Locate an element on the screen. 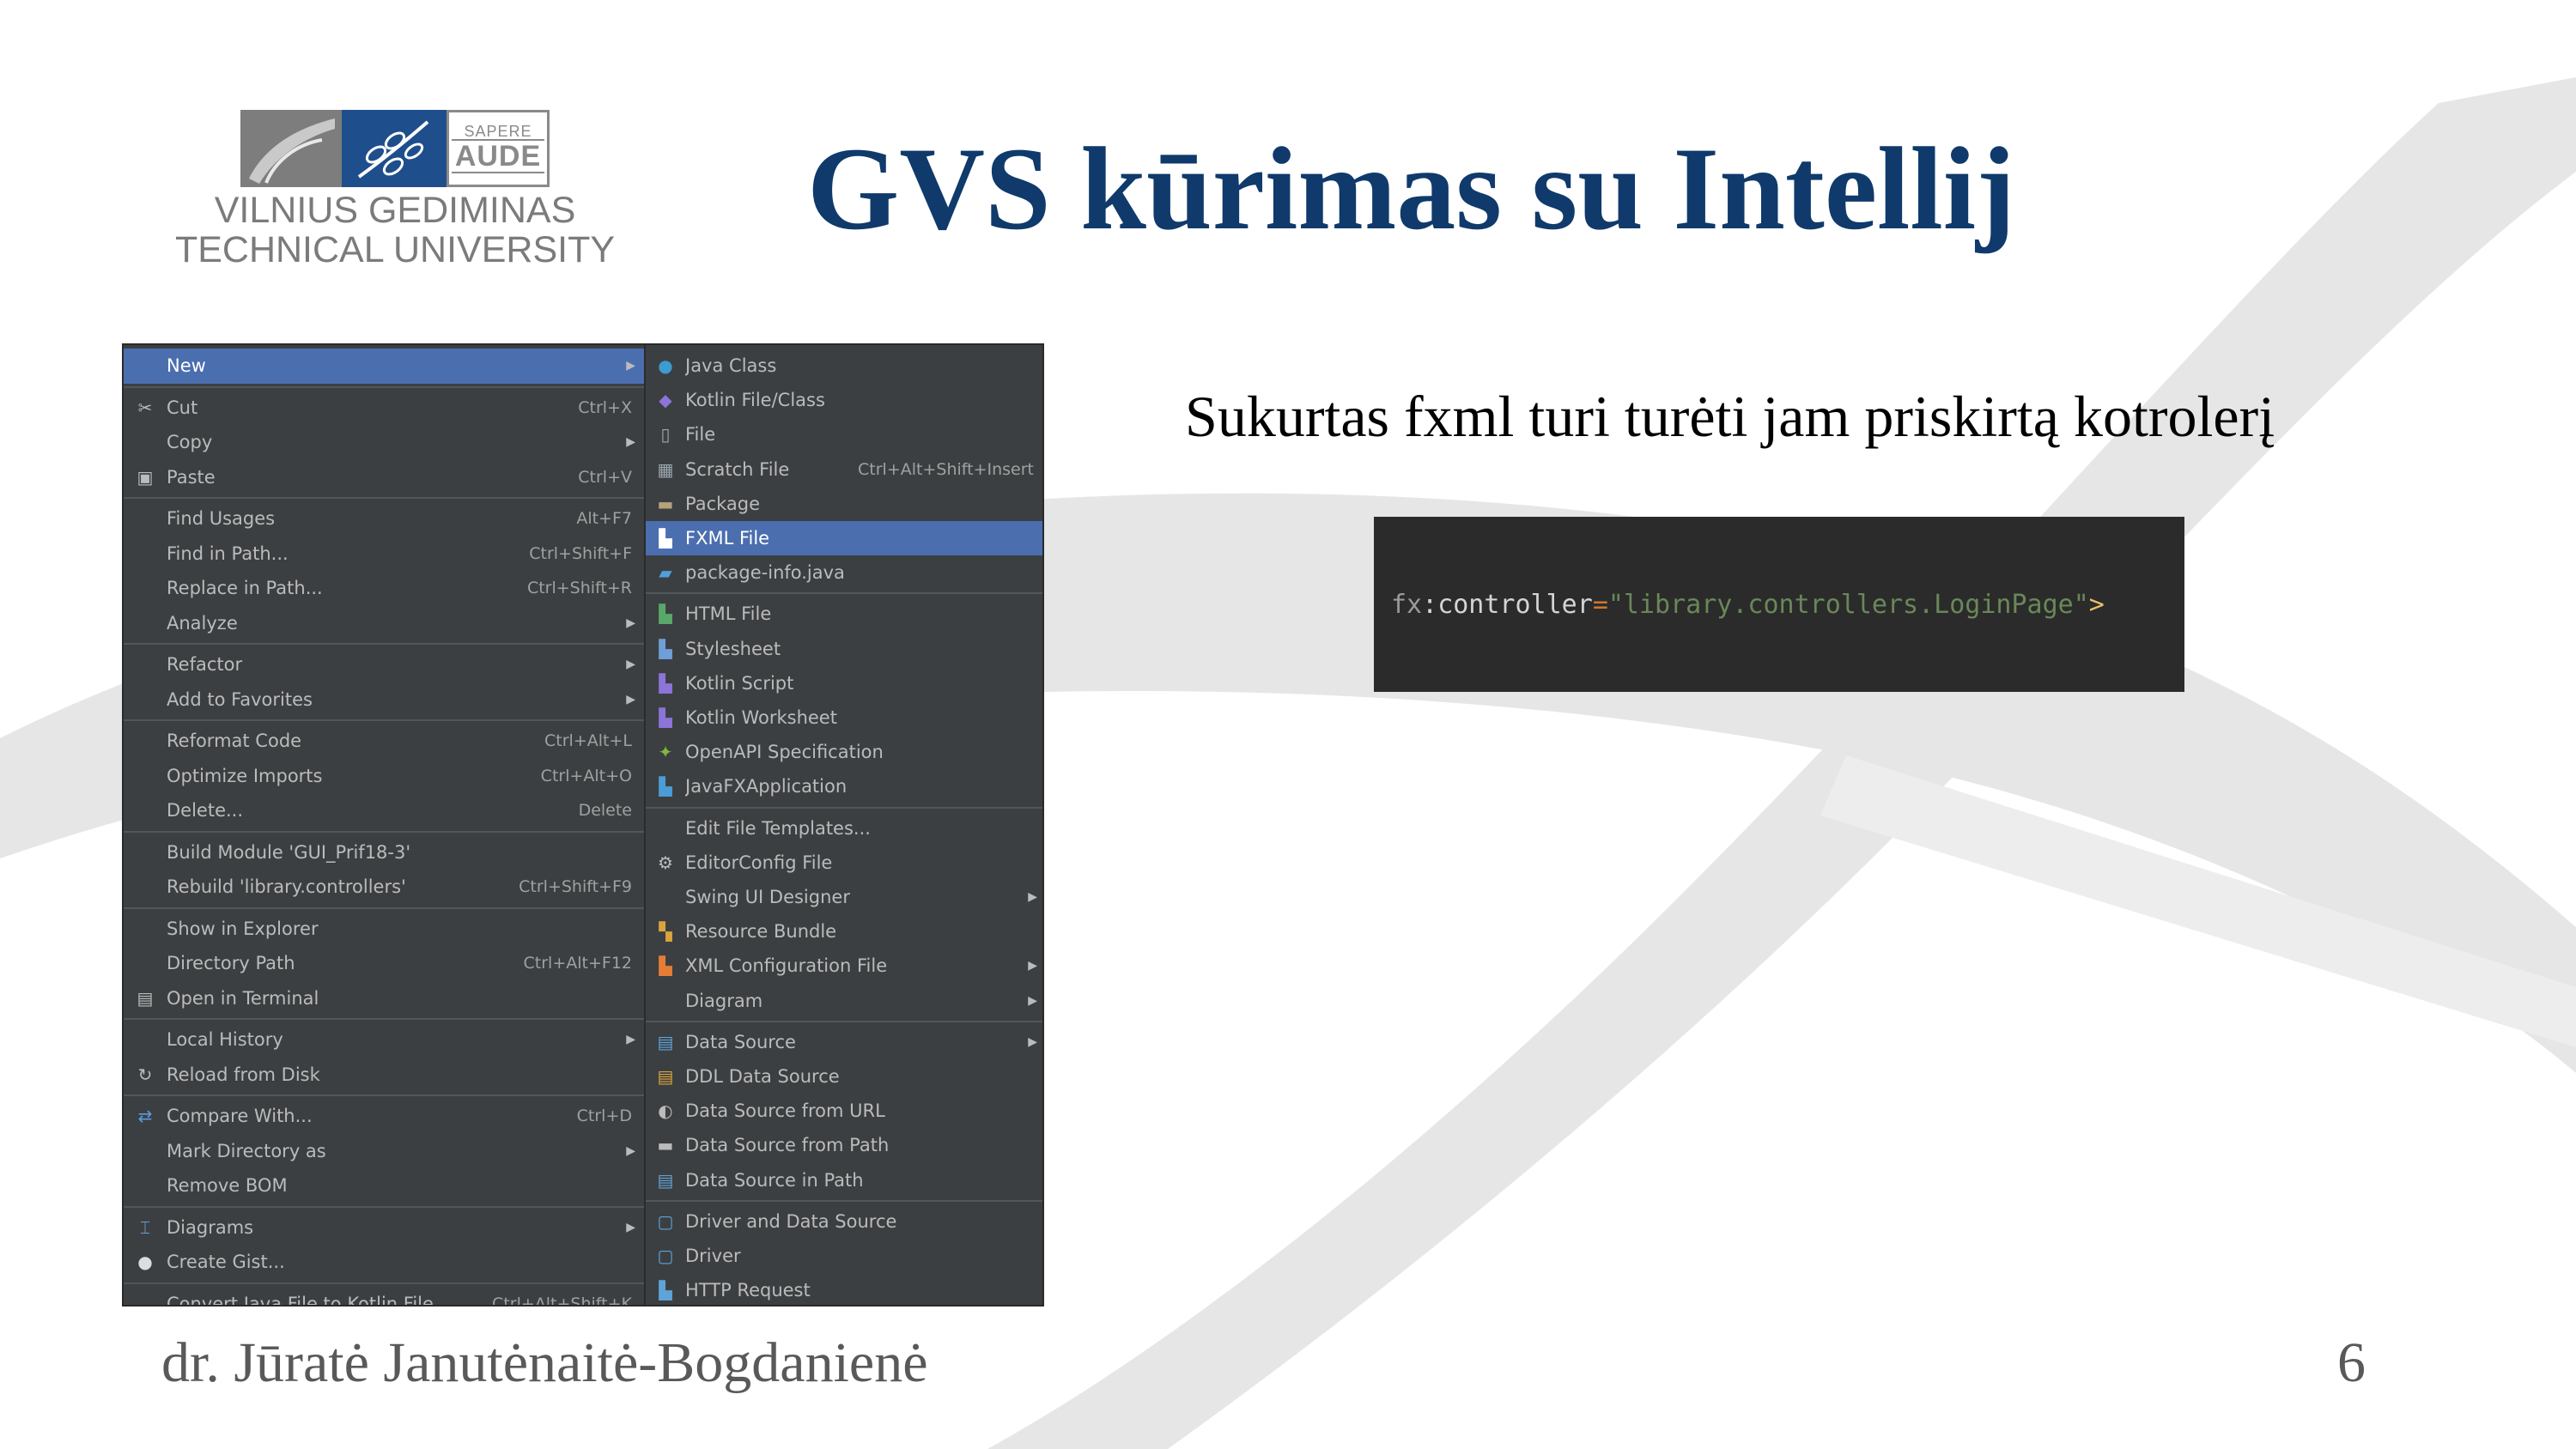  submenu-item-scratch-file: ▦ Scratch File Ctrl+Alt+Shift+Insert is located at coordinates (844, 469).